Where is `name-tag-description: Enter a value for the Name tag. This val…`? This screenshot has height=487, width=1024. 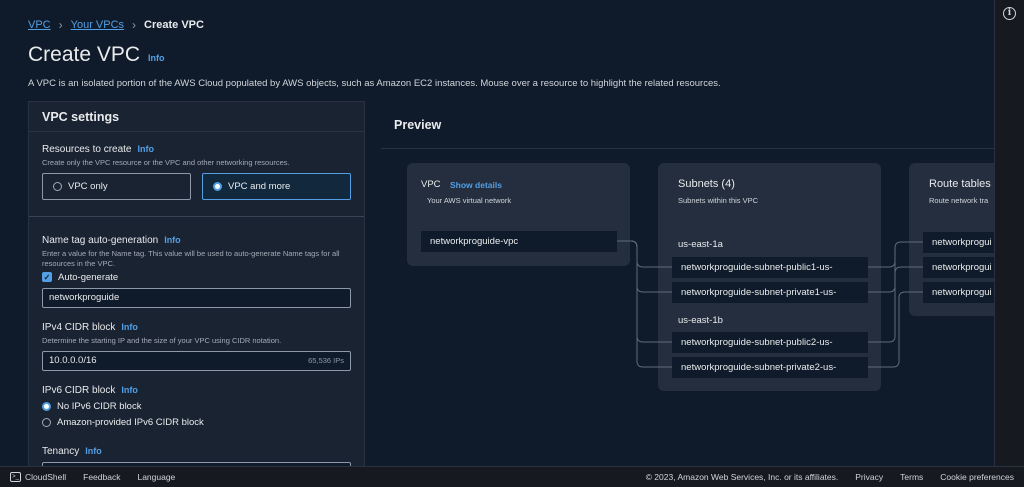
name-tag-description: Enter a value for the Name tag. This val… is located at coordinates (191, 258).